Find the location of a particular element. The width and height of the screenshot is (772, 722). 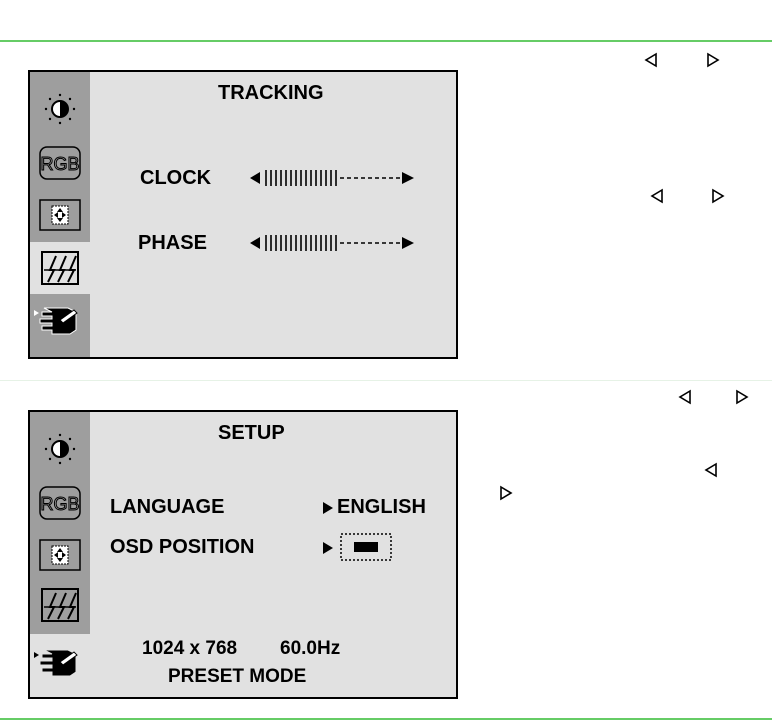

clock-slider is located at coordinates (332, 178).